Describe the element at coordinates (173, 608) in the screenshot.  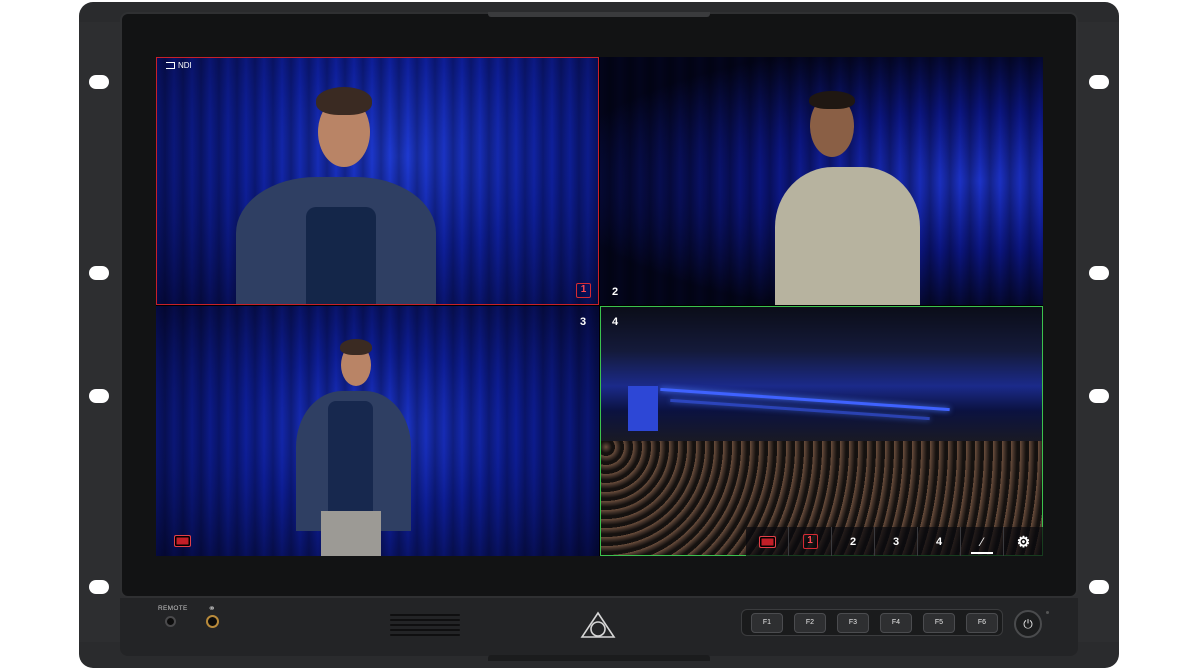
I see `remote-label: REMOTE` at that location.